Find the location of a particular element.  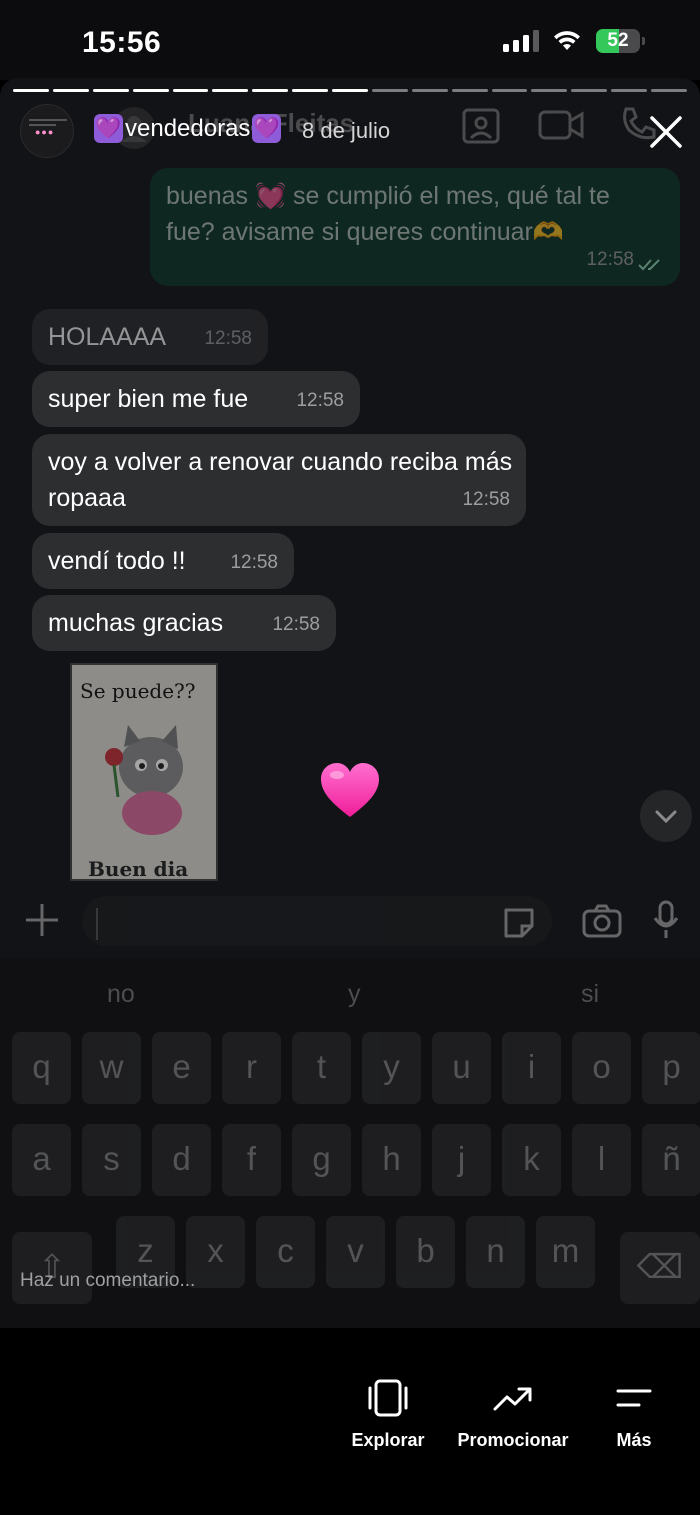

explore-icon is located at coordinates (388, 1398).